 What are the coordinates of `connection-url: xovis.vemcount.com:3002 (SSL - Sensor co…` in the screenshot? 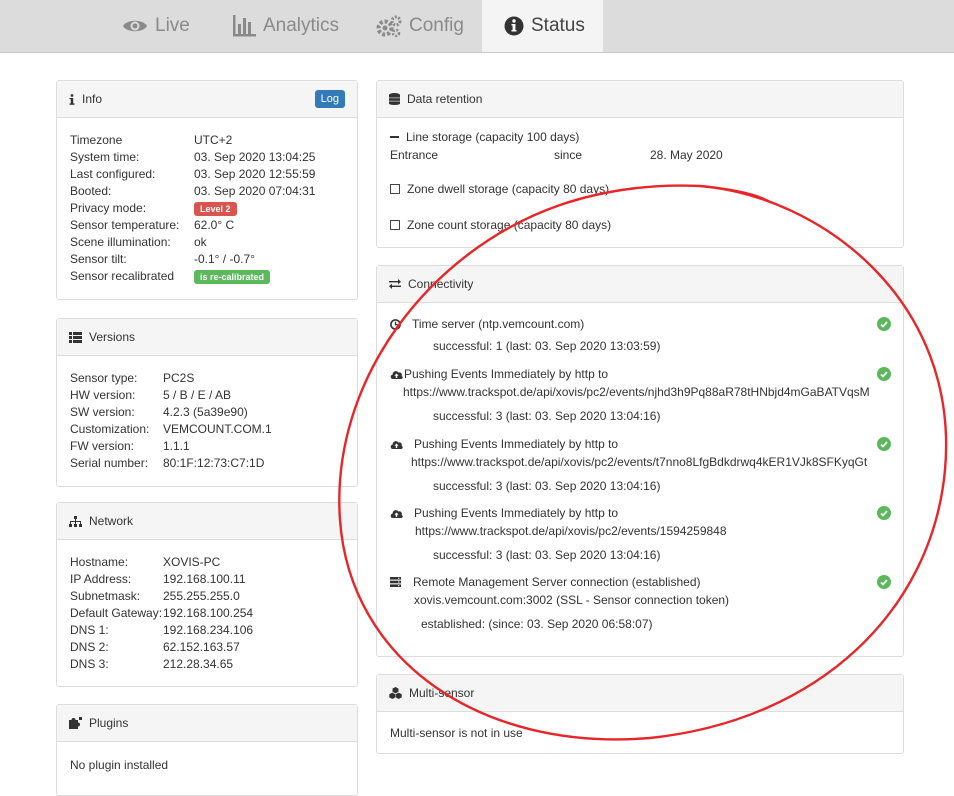 It's located at (572, 600).